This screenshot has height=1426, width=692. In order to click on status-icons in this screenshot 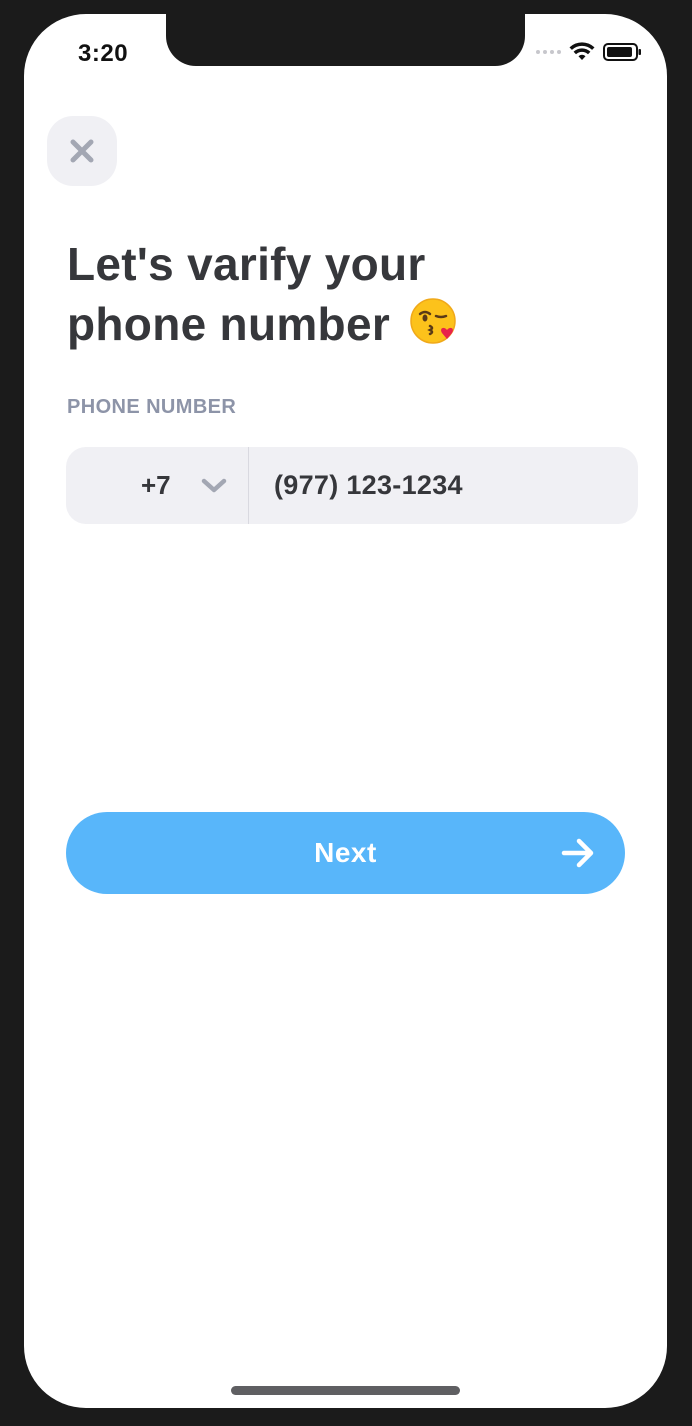, I will do `click(589, 52)`.